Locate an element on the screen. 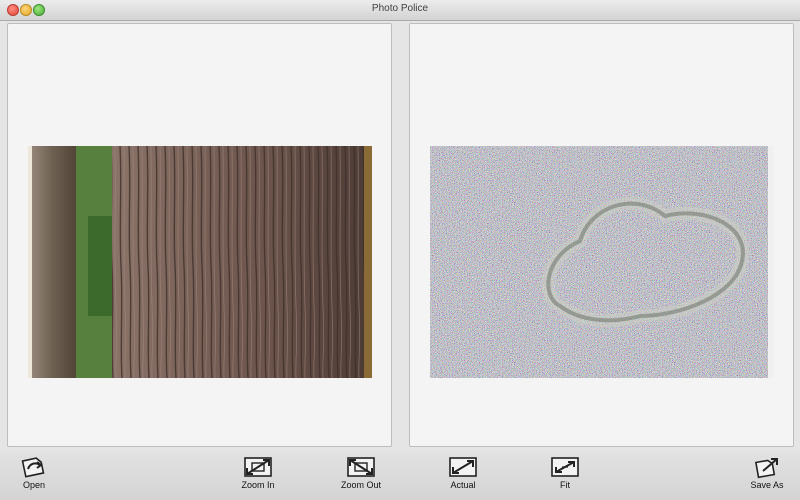  fit-label: Fit is located at coordinates (565, 485).